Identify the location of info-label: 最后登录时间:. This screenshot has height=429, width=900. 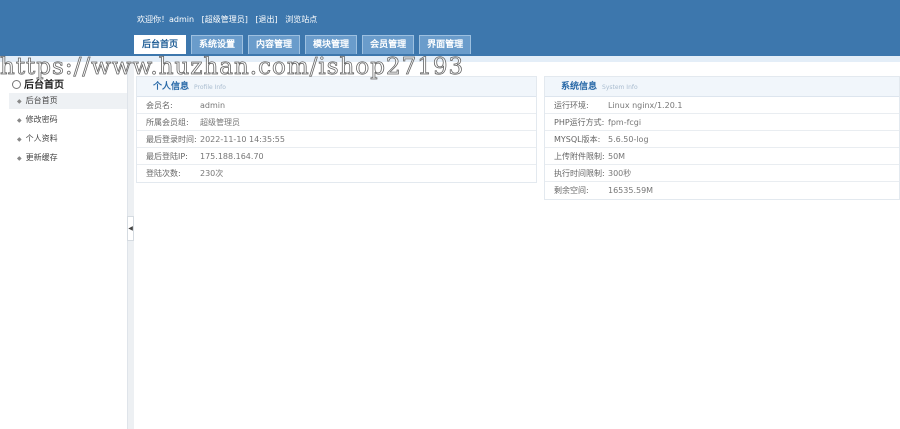
(171, 139).